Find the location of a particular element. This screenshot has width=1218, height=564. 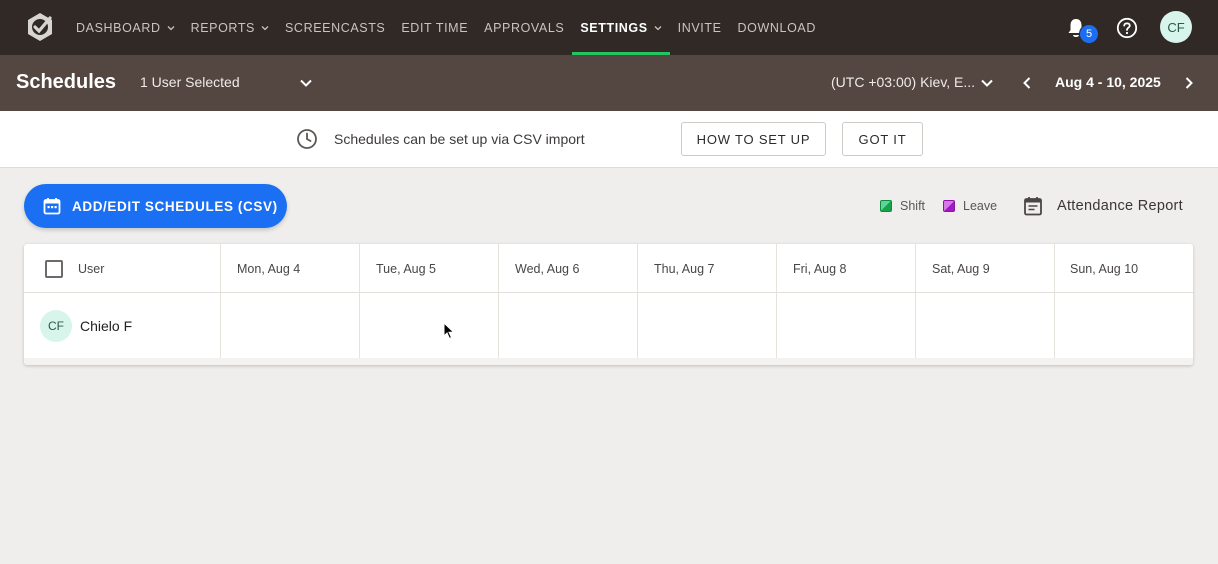

nav-edit-time: EDIT TIME is located at coordinates (434, 27).